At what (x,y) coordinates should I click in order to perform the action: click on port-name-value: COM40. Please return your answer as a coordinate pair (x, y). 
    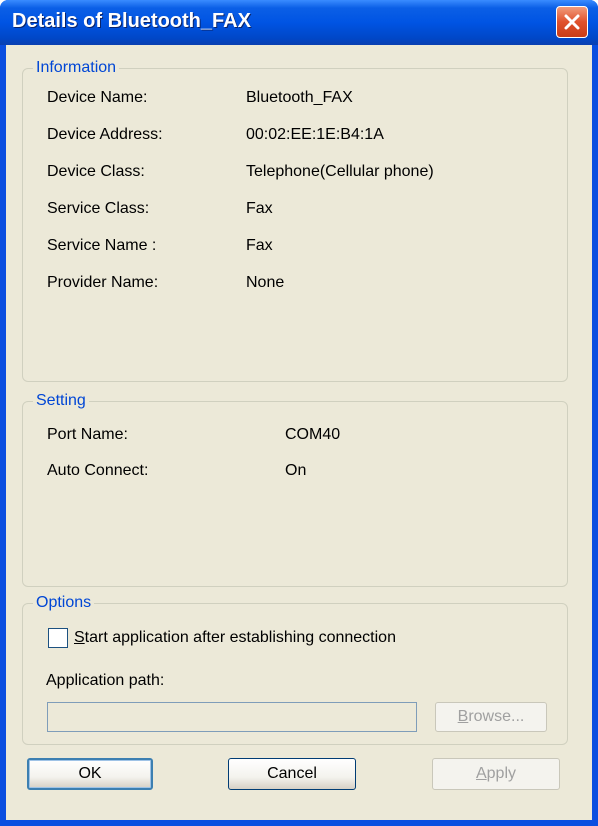
    Looking at the image, I should click on (313, 434).